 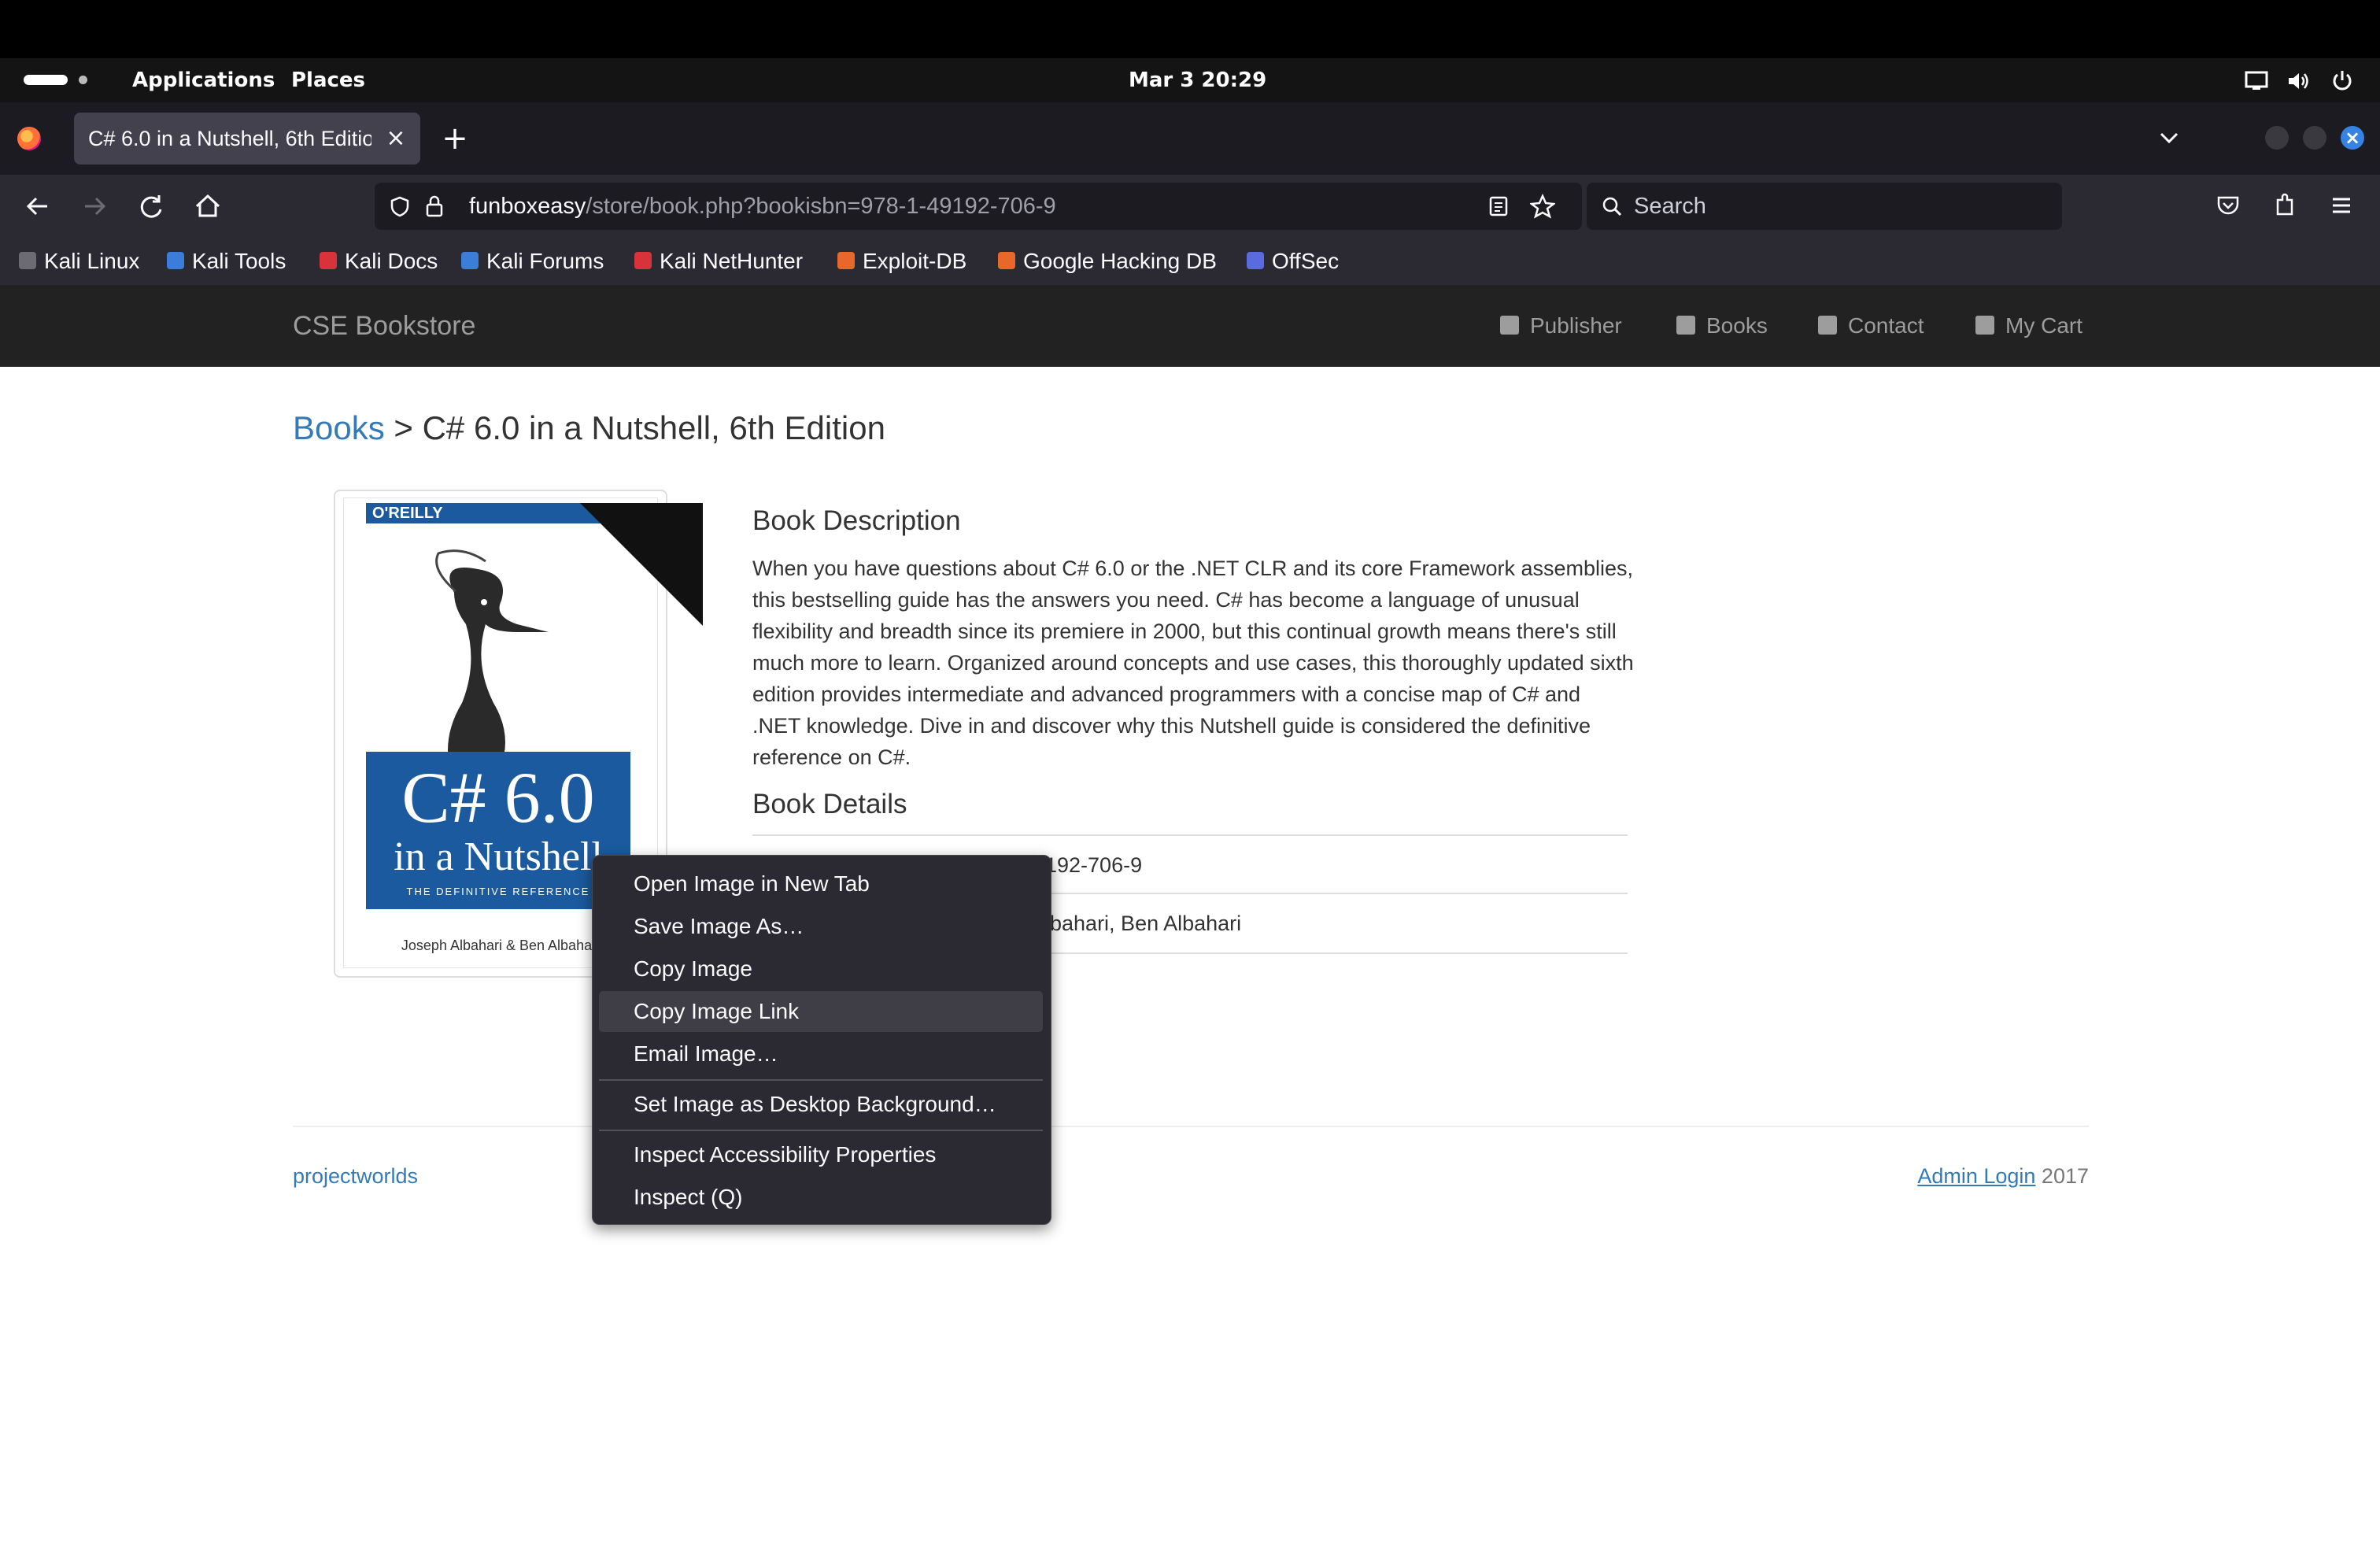 What do you see at coordinates (1499, 206) in the screenshot?
I see `reader-view-icon` at bounding box center [1499, 206].